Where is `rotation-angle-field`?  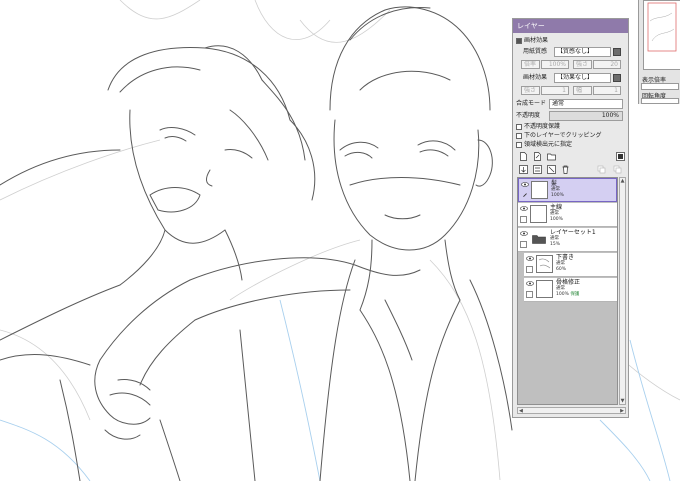
rotation-angle-field is located at coordinates (660, 101).